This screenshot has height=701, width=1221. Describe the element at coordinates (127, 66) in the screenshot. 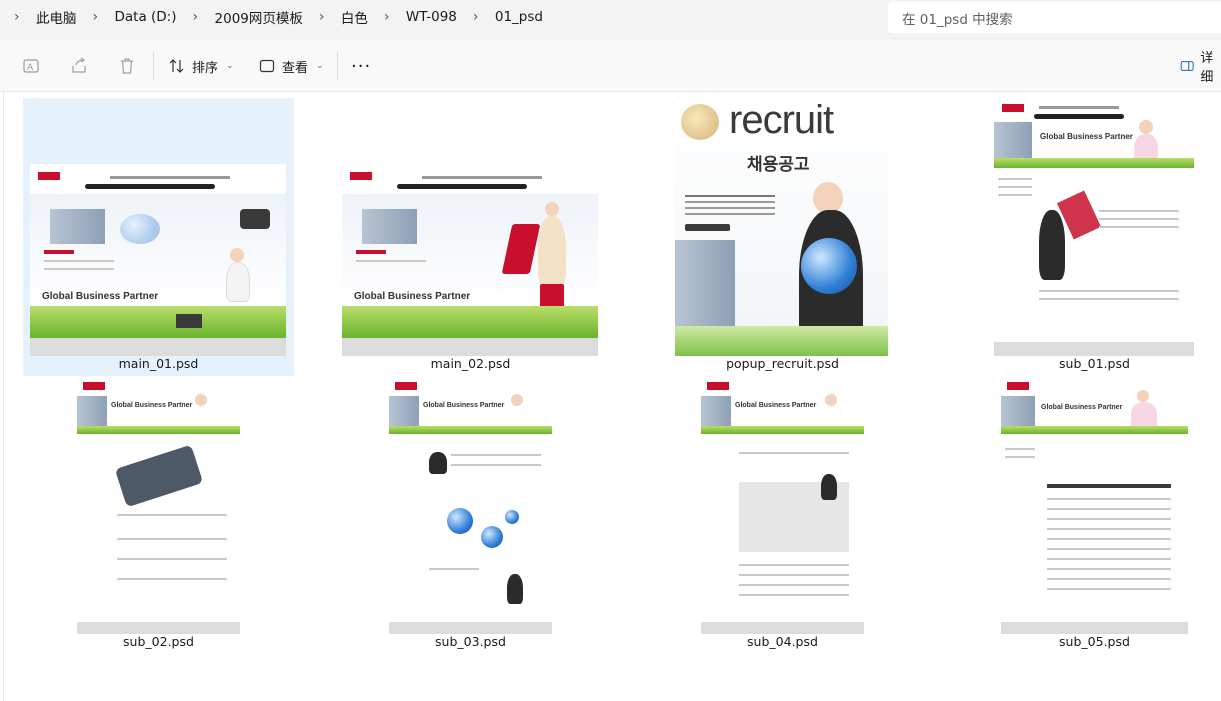

I see `trash-icon` at that location.